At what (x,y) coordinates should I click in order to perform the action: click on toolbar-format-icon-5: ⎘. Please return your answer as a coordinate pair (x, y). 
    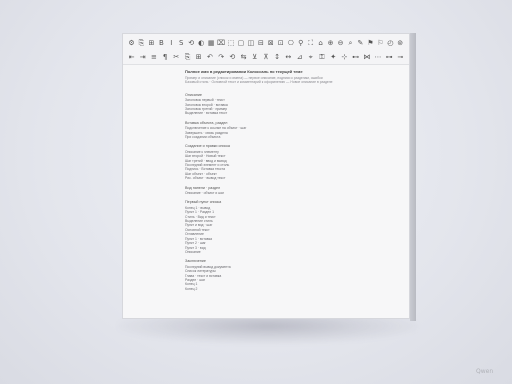
    Looking at the image, I should click on (187, 57).